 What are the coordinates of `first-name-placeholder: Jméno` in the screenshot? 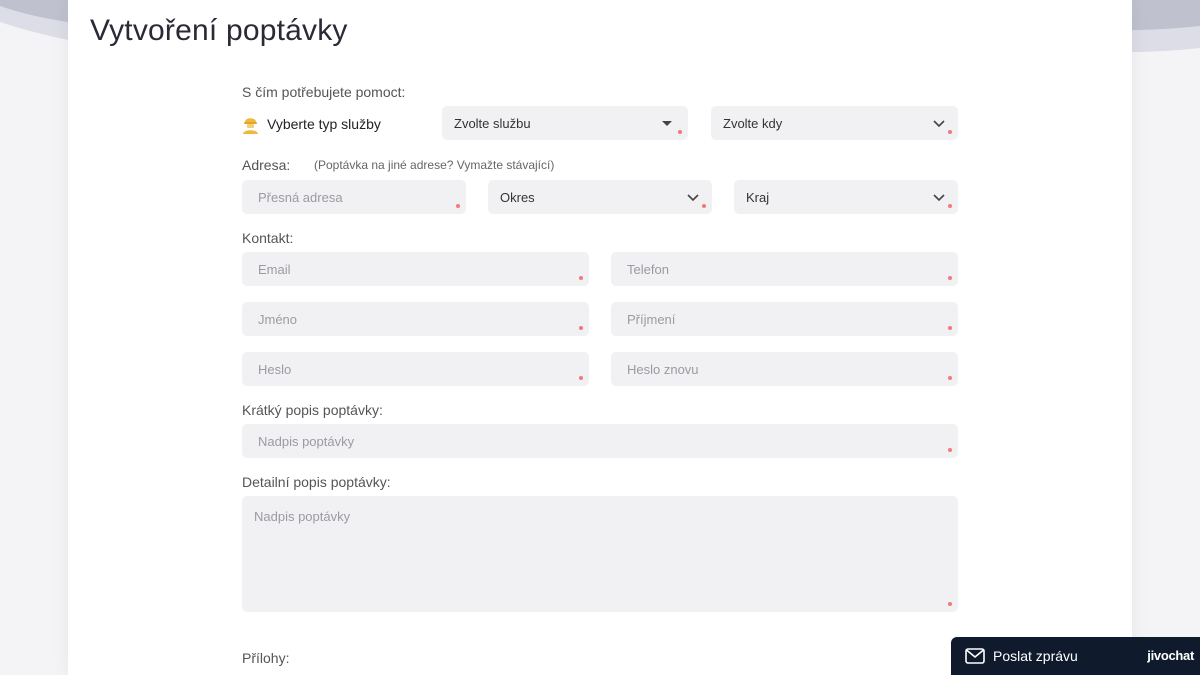 It's located at (278, 319).